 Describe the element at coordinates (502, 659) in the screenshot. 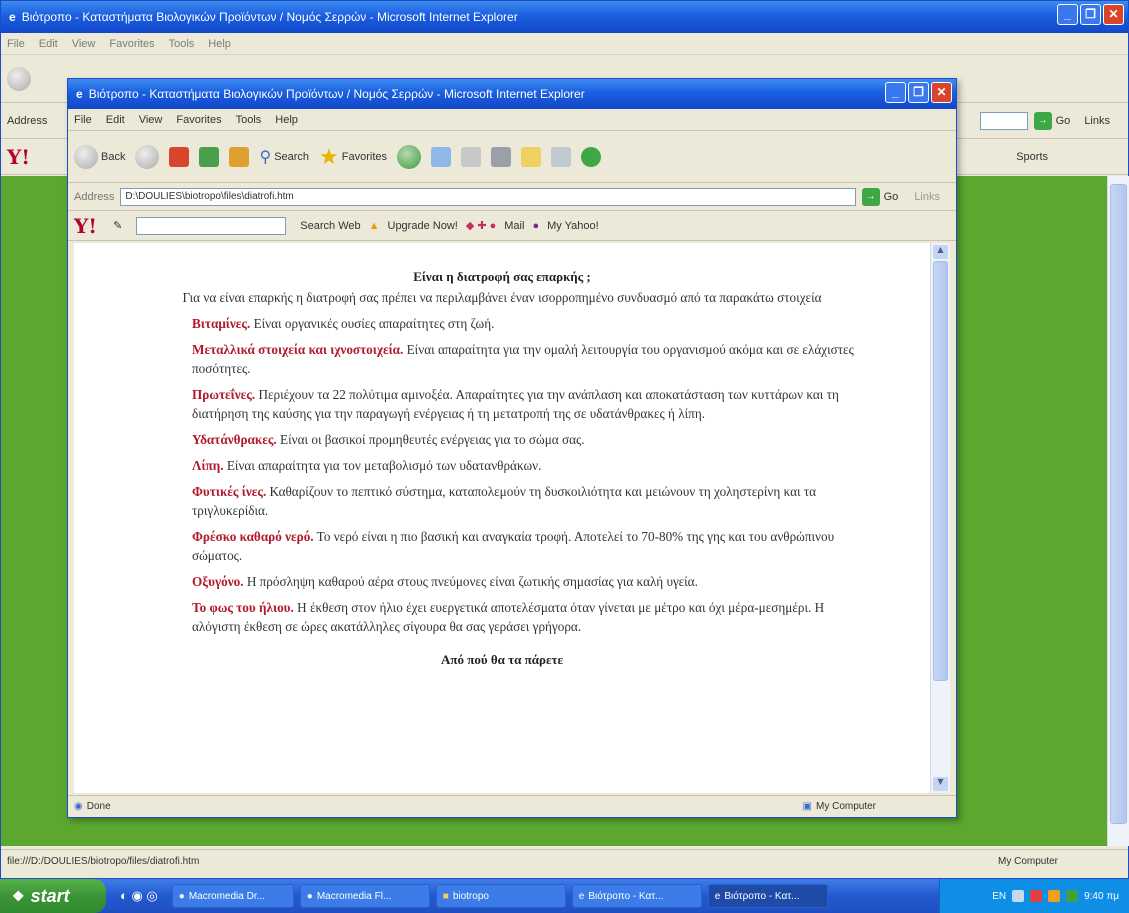

I see `page-subheading: Από πού θα τα πάρετε` at that location.